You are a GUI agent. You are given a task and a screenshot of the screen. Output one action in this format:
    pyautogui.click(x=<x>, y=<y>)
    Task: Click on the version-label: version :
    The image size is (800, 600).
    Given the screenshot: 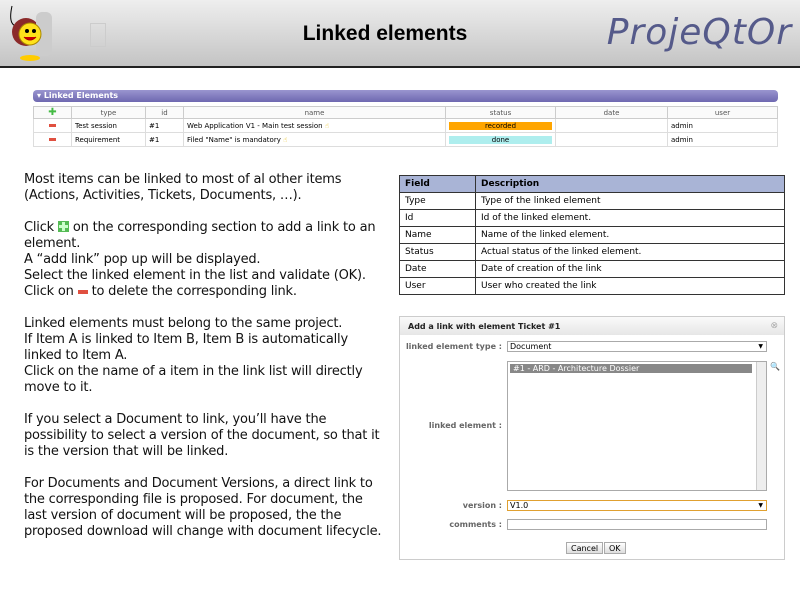 What is the action you would take?
    pyautogui.click(x=482, y=505)
    